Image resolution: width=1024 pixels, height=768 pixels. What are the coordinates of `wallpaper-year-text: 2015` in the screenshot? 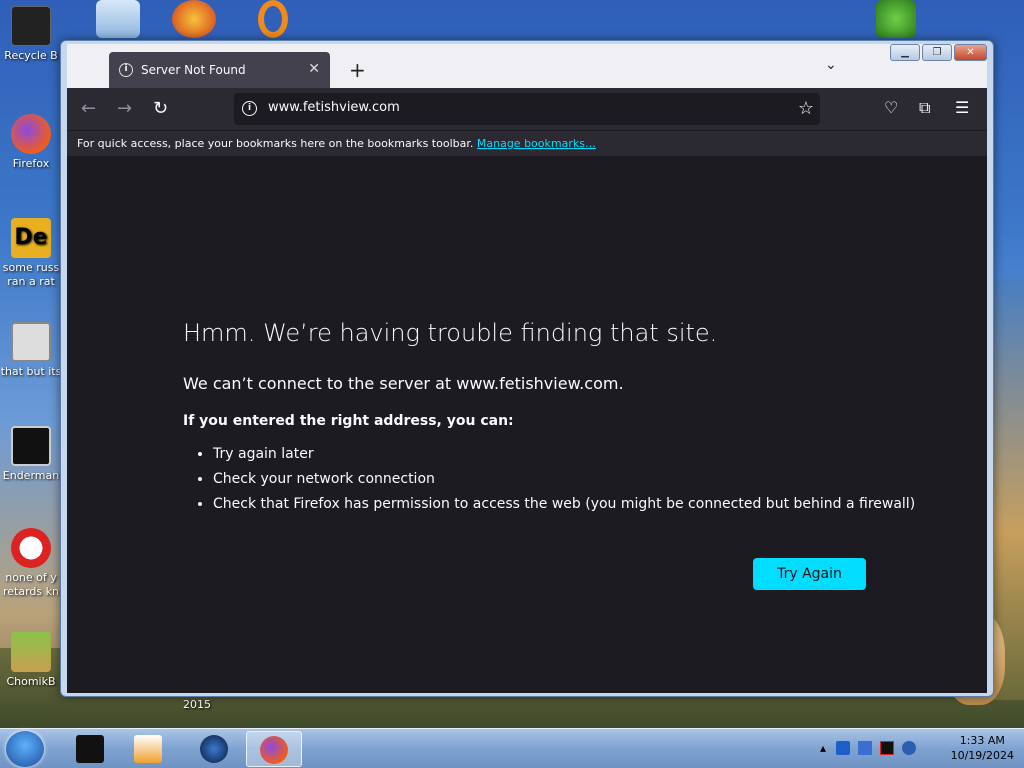 It's located at (197, 704).